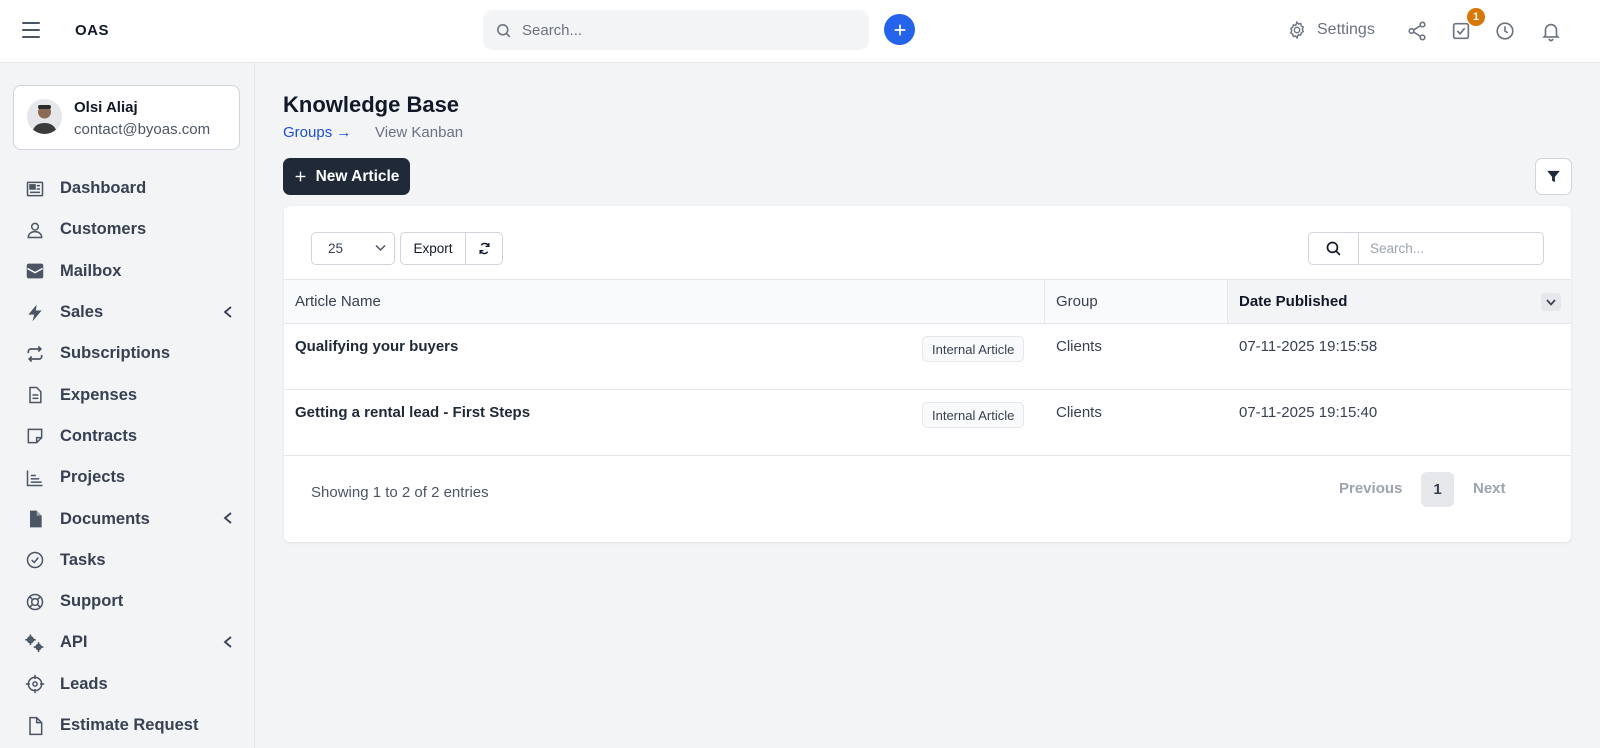 Image resolution: width=1600 pixels, height=748 pixels. What do you see at coordinates (1476, 17) in the screenshot?
I see `tasks-badge: 1` at bounding box center [1476, 17].